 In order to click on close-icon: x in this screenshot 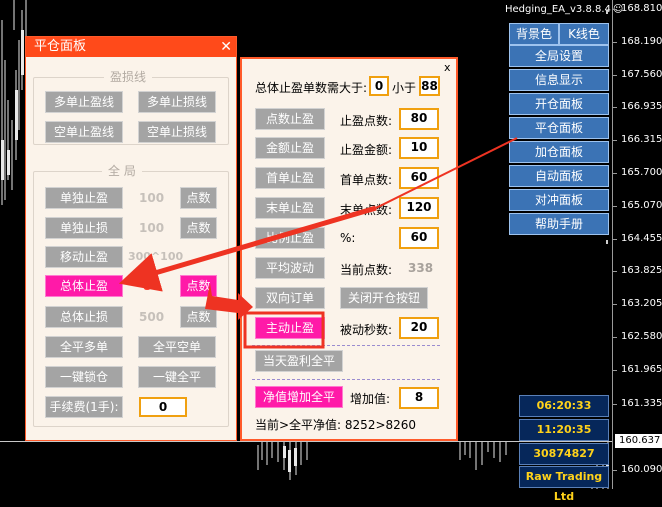, I will do `click(447, 67)`.